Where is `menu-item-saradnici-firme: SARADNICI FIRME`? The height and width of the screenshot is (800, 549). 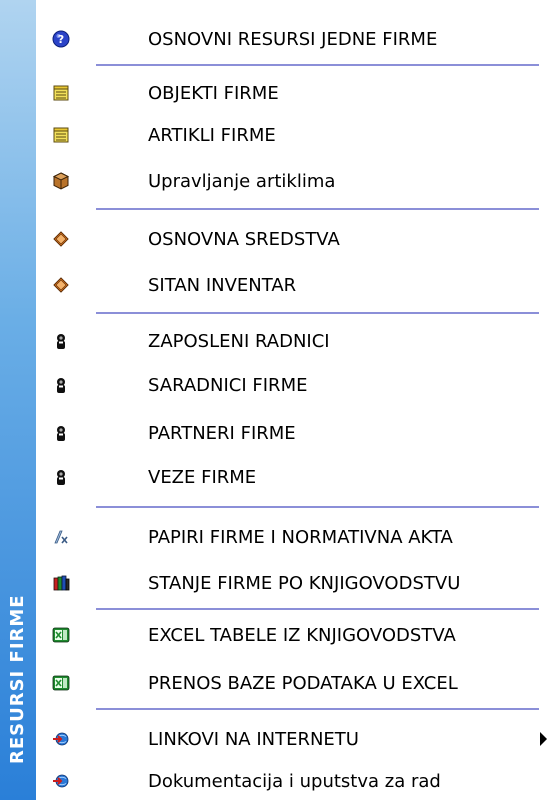 menu-item-saradnici-firme: SARADNICI FIRME is located at coordinates (292, 384).